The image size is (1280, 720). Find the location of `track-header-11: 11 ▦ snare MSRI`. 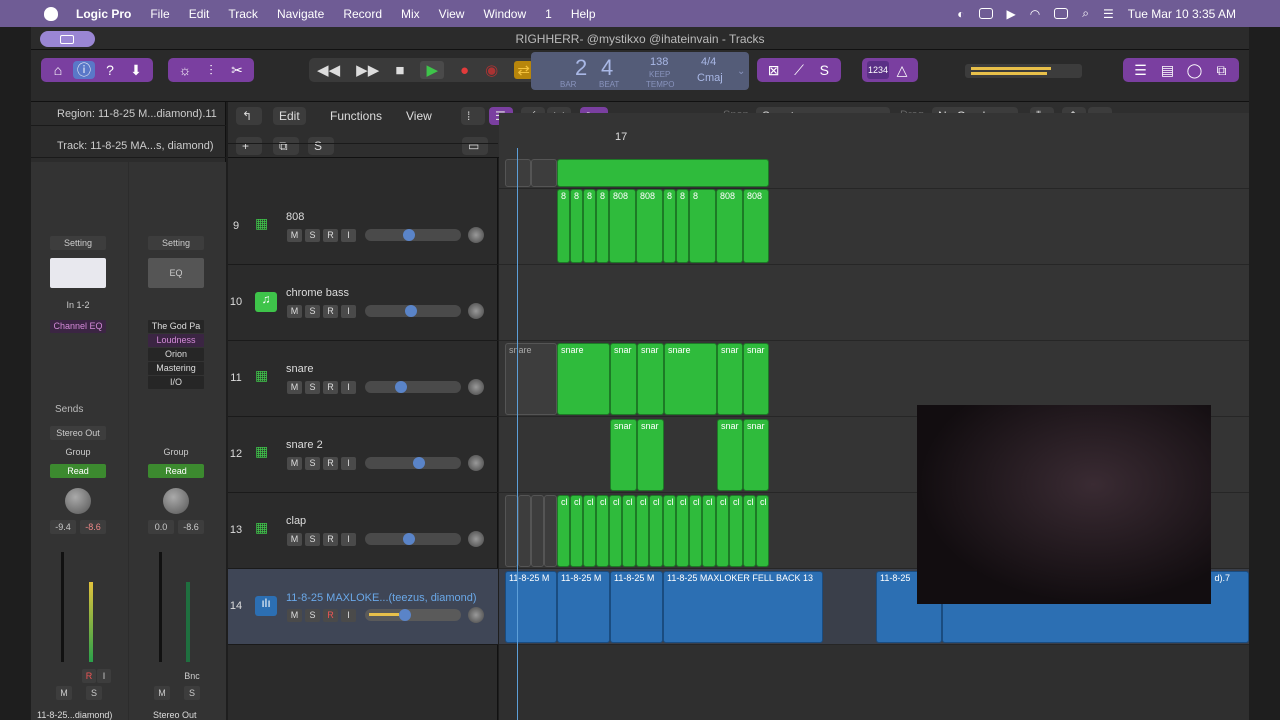

track-header-11: 11 ▦ snare MSRI is located at coordinates (363, 379).